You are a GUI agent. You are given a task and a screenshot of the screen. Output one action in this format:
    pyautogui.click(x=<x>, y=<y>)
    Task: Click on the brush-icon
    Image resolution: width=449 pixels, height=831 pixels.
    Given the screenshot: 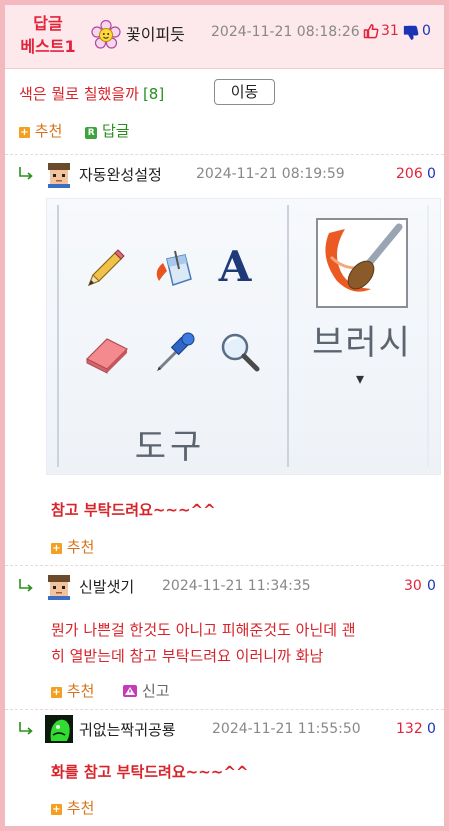 What is the action you would take?
    pyautogui.click(x=362, y=263)
    